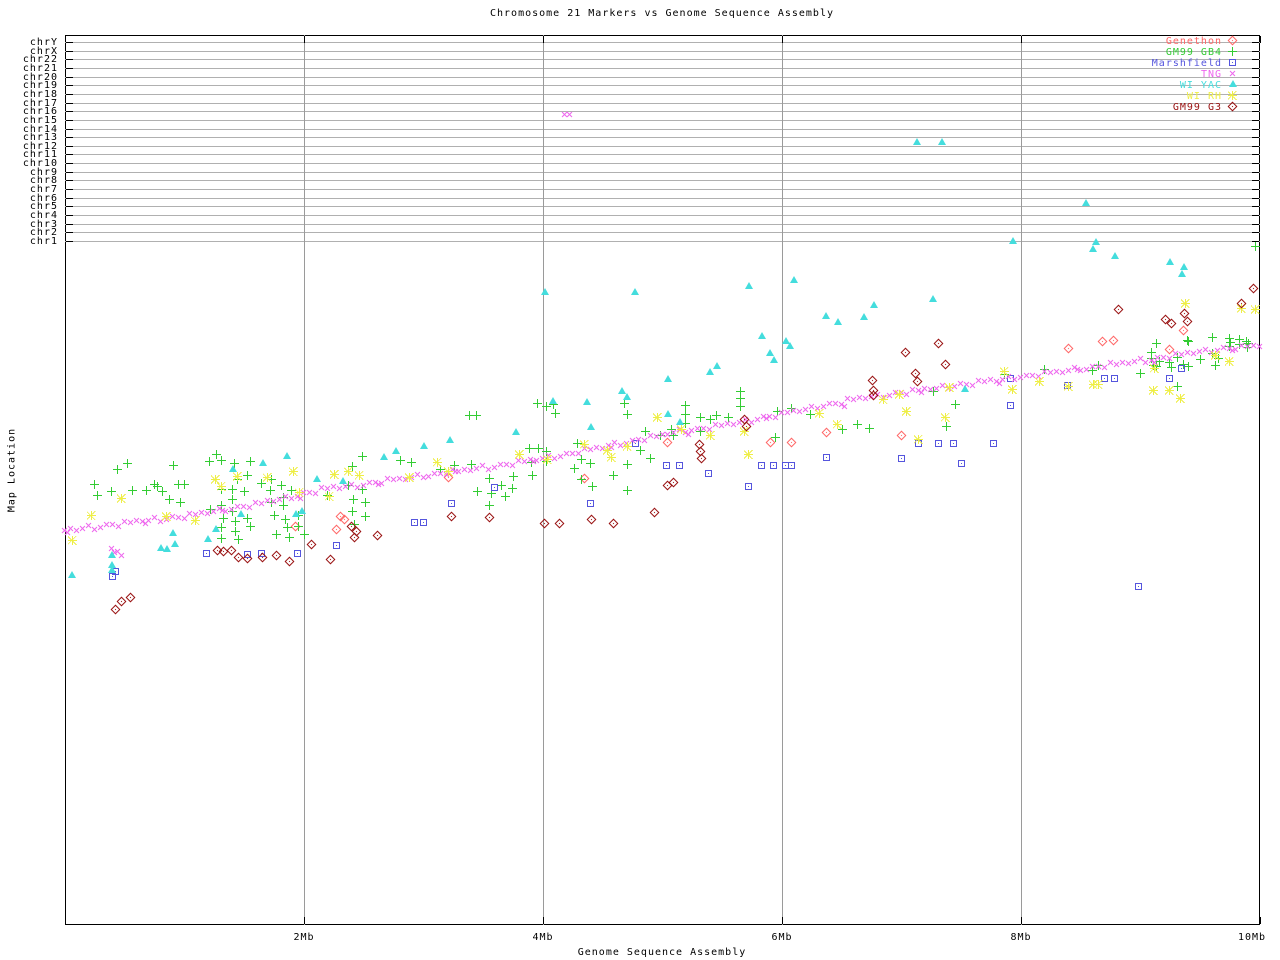 The width and height of the screenshot is (1280, 960). Describe the element at coordinates (12, 470) in the screenshot. I see `y-axis-label: Map Location` at that location.